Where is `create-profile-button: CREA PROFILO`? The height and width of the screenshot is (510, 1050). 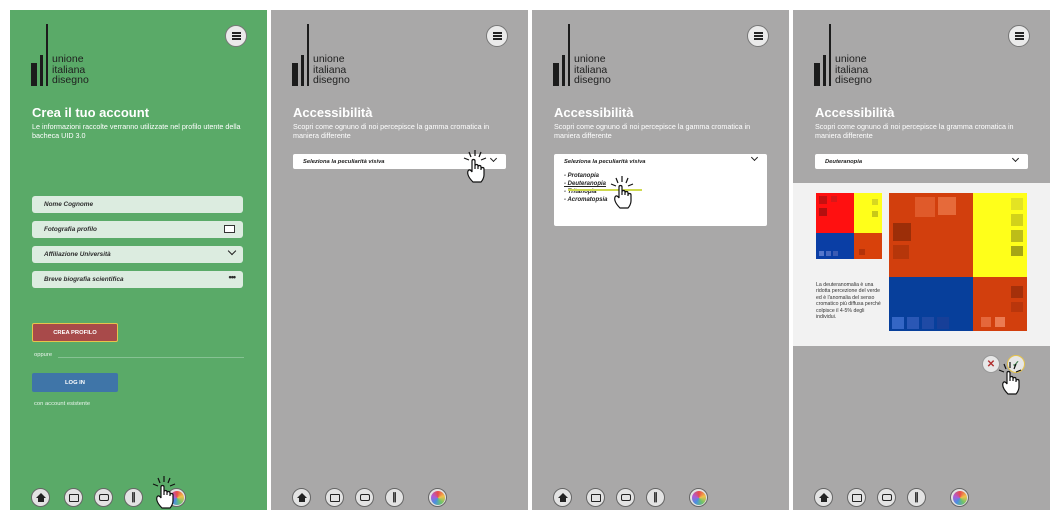 create-profile-button: CREA PROFILO is located at coordinates (75, 332).